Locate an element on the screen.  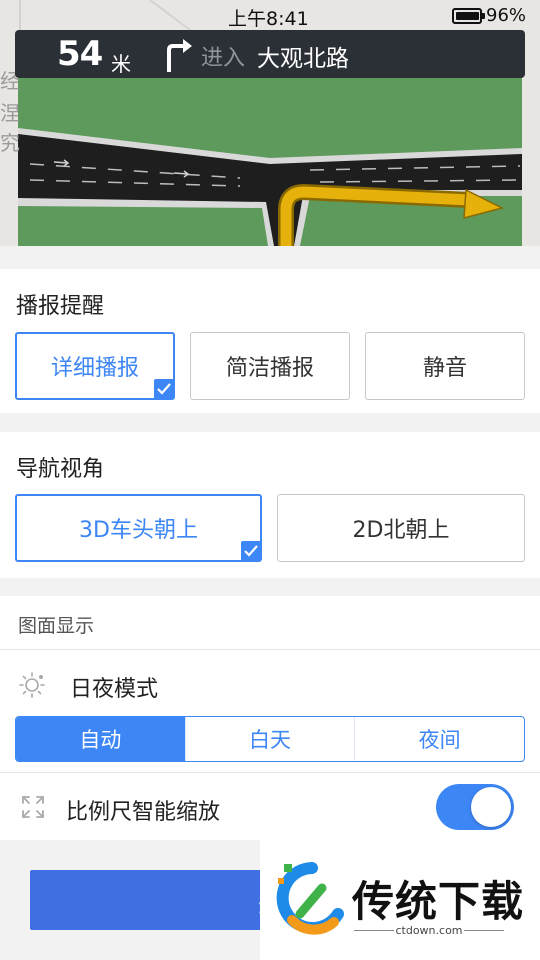
day-night-auto-option: 自动 is located at coordinates (101, 739).